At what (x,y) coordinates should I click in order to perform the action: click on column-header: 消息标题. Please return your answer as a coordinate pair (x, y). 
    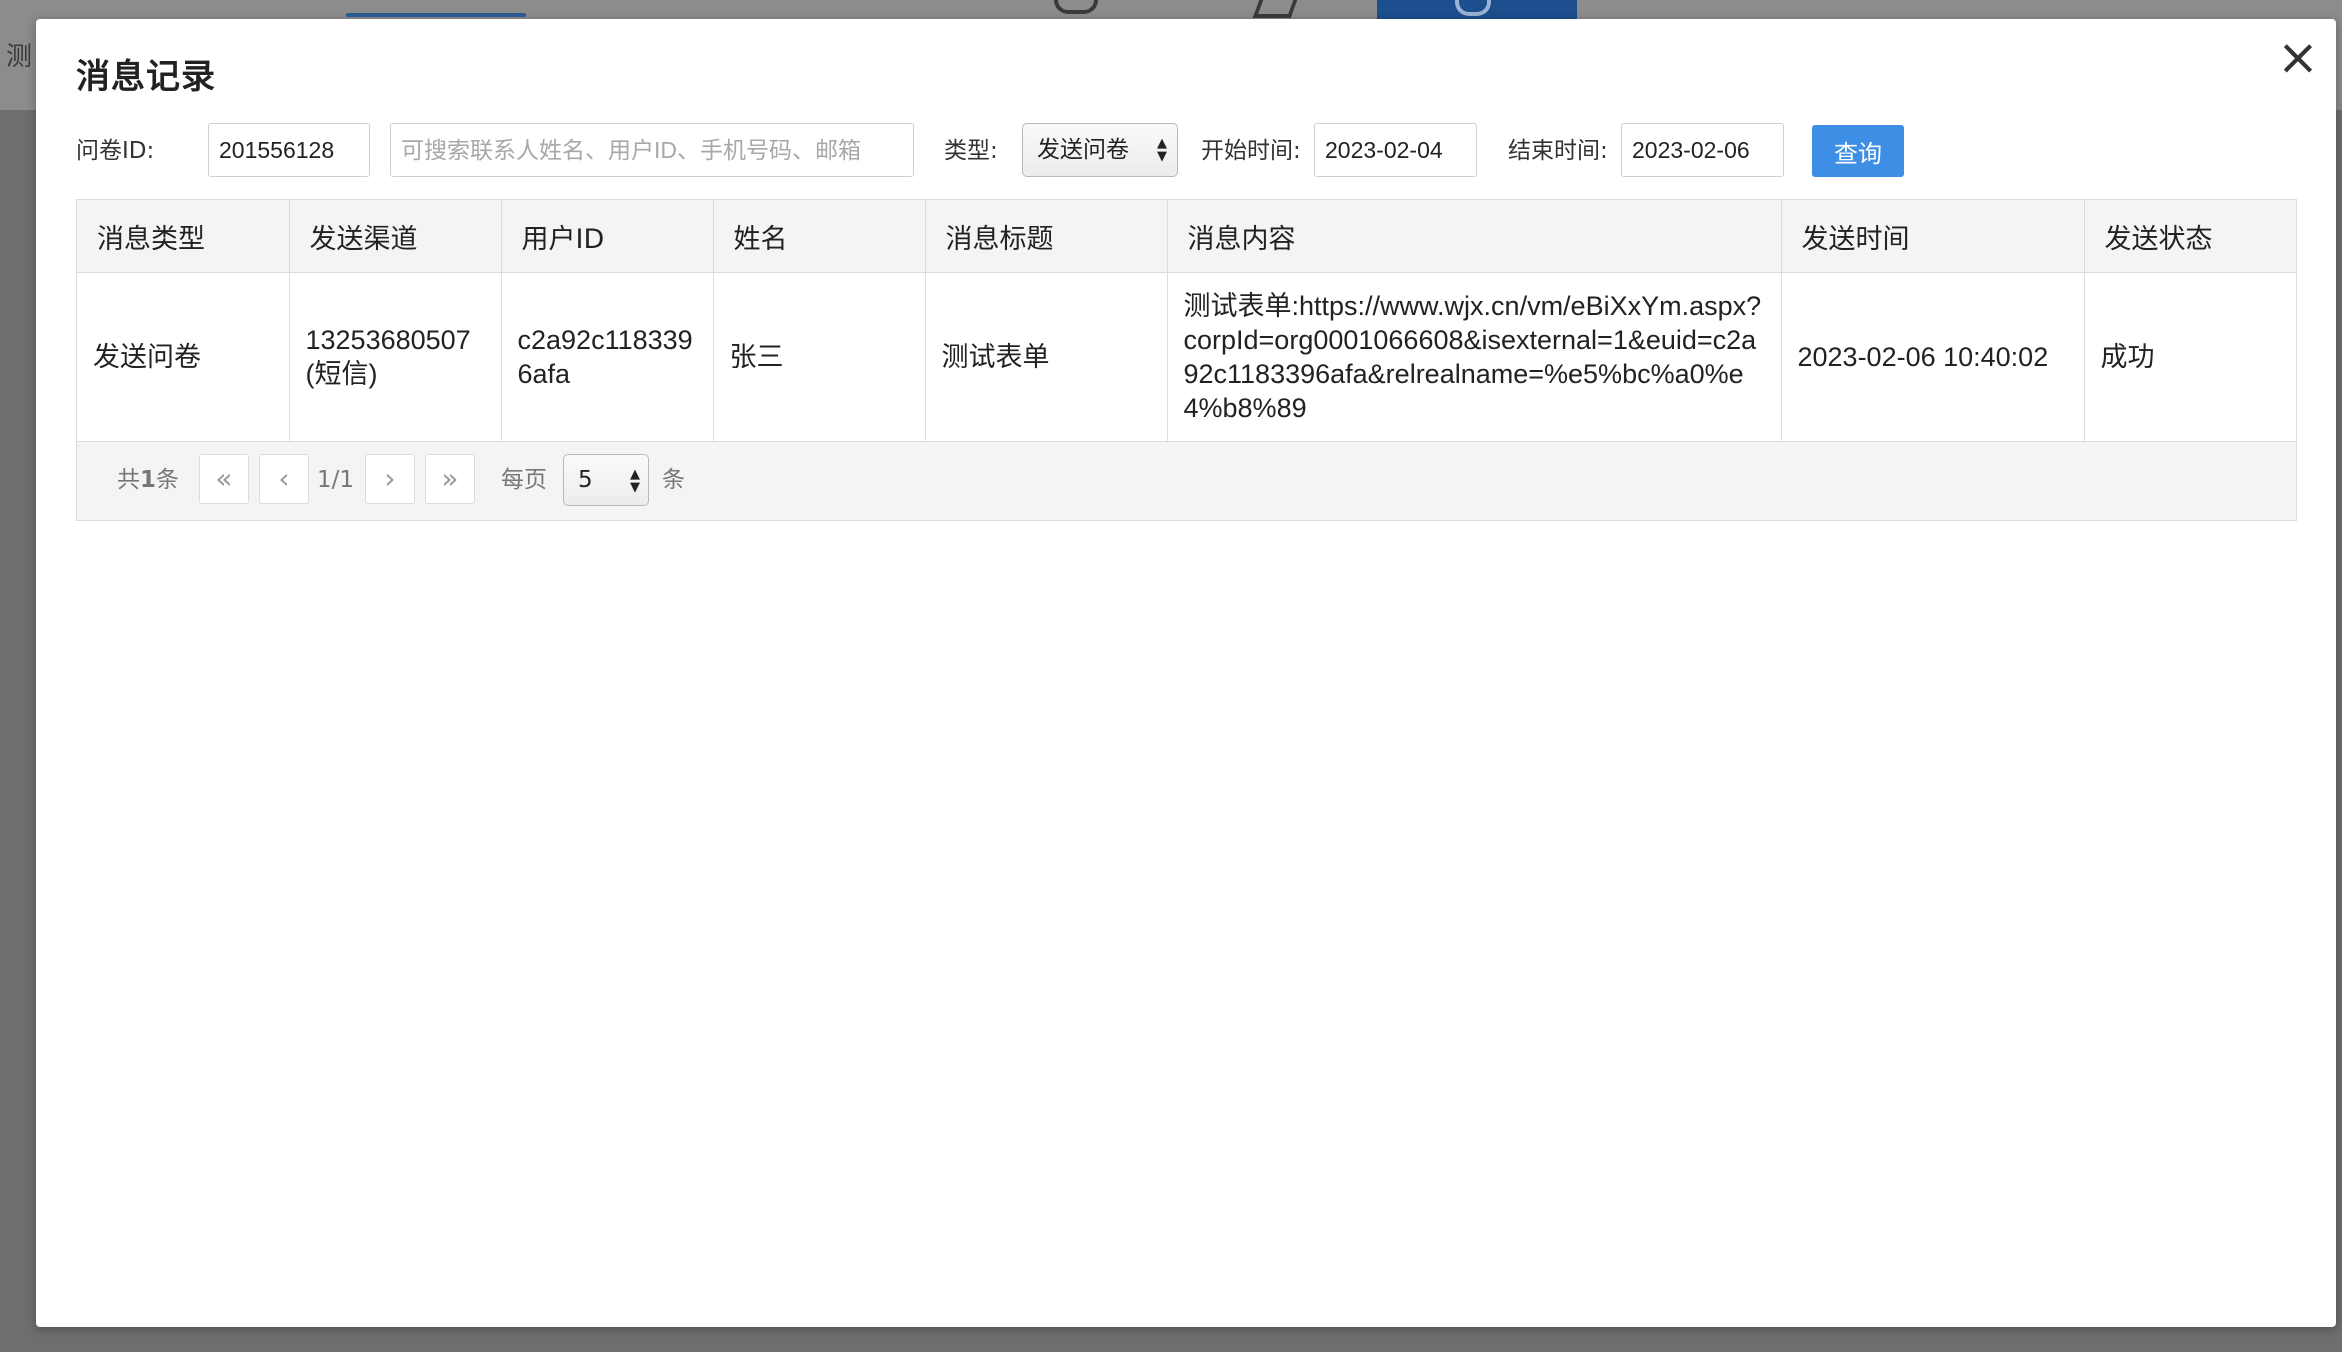
    Looking at the image, I should click on (1046, 236).